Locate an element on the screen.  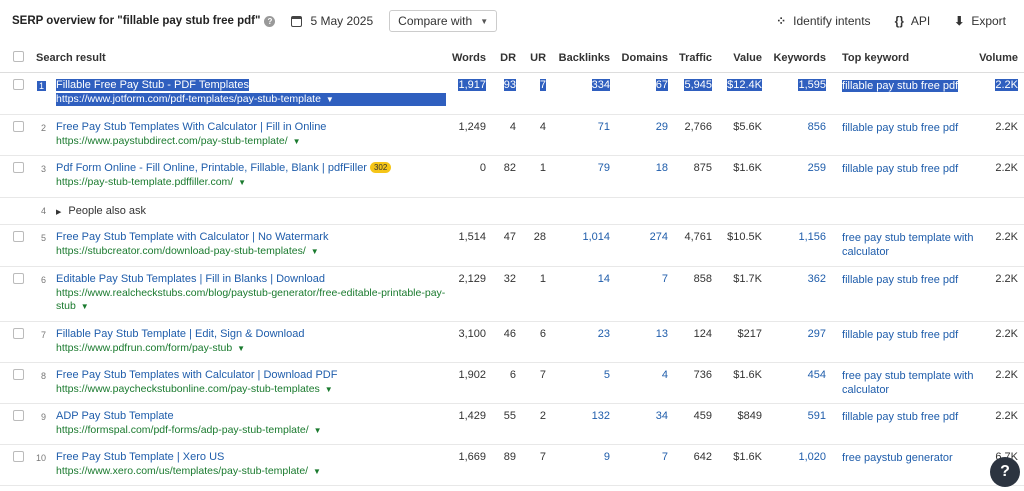
top-keyword-link: free paystub generator is located at coordinates (897, 458).